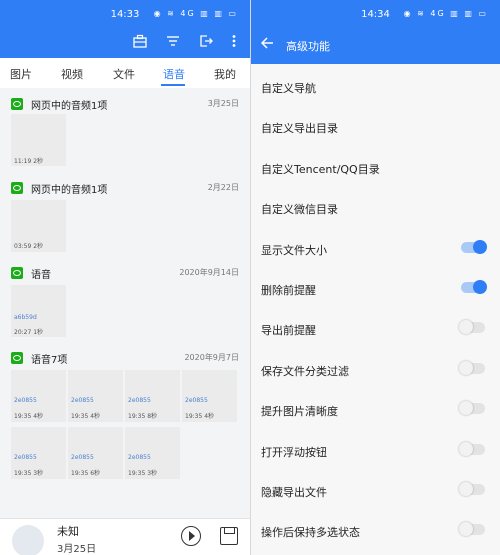  What do you see at coordinates (375, 490) in the screenshot?
I see `setting-hide-exported: 隐藏导出文件` at bounding box center [375, 490].